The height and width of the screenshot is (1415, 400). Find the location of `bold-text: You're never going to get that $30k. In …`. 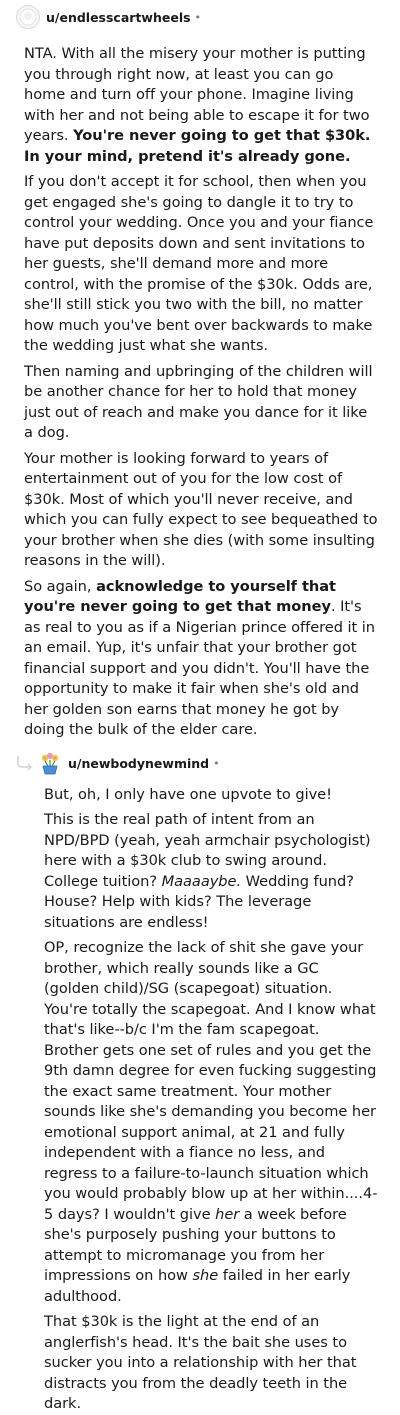

bold-text: You're never going to get that $30k. In … is located at coordinates (197, 146).